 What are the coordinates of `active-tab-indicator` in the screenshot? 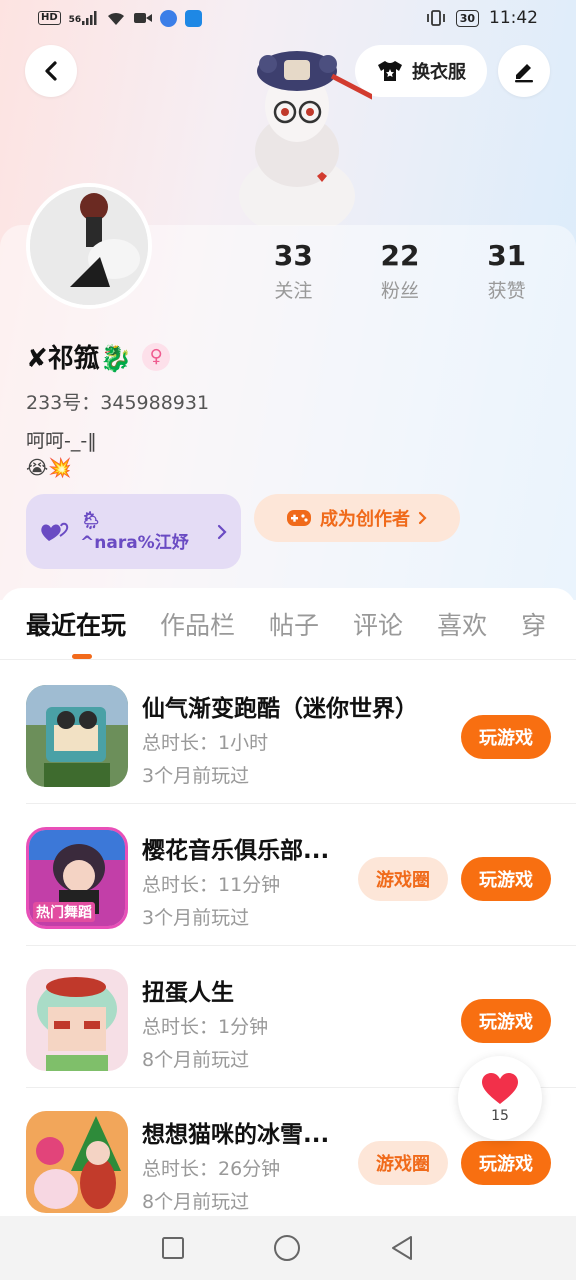 It's located at (82, 656).